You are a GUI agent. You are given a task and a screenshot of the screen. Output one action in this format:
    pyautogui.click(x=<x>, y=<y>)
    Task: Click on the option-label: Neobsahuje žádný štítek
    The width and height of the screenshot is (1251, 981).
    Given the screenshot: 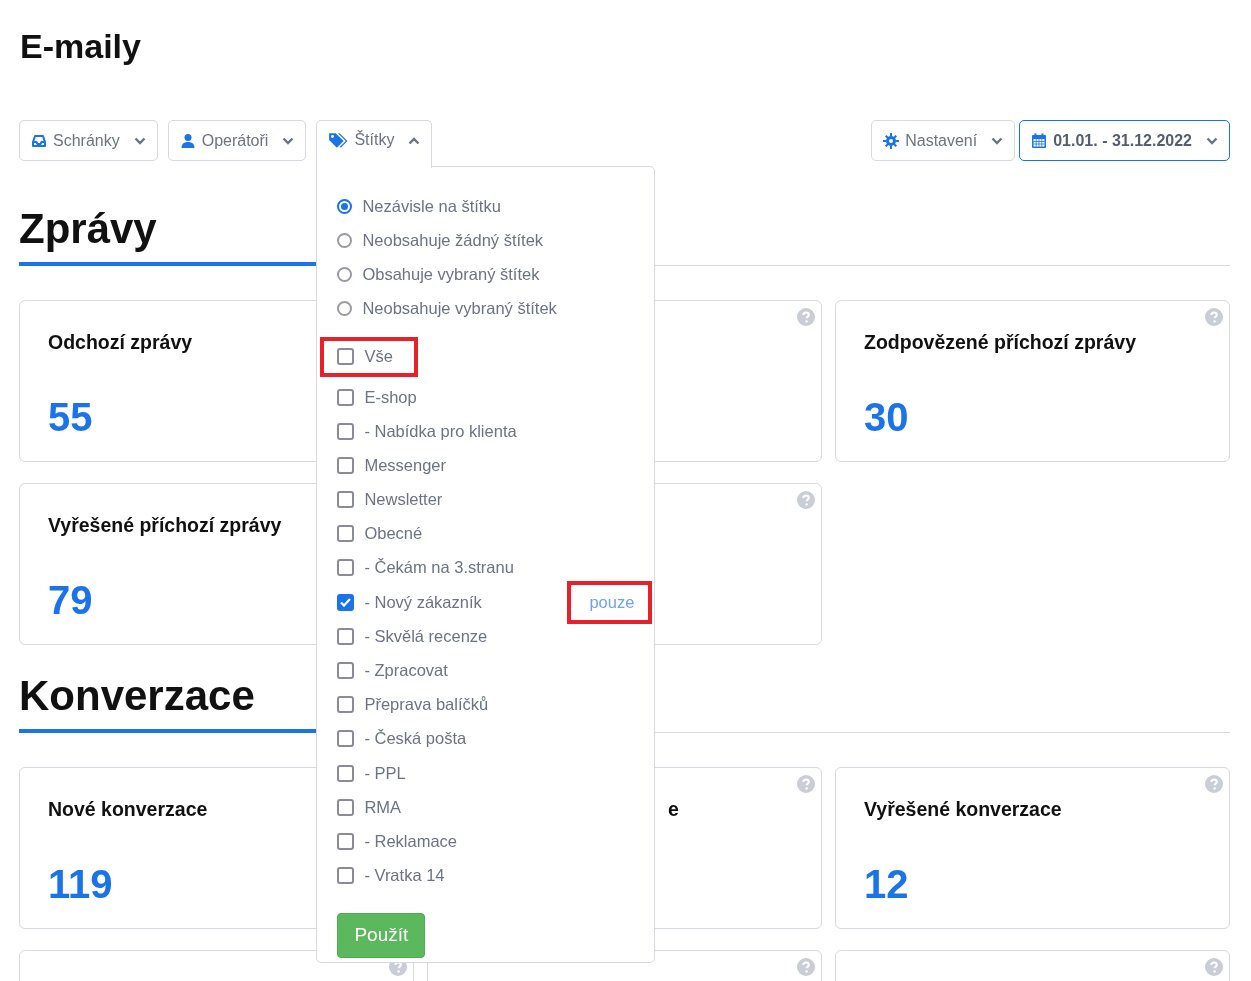 What is the action you would take?
    pyautogui.click(x=453, y=240)
    